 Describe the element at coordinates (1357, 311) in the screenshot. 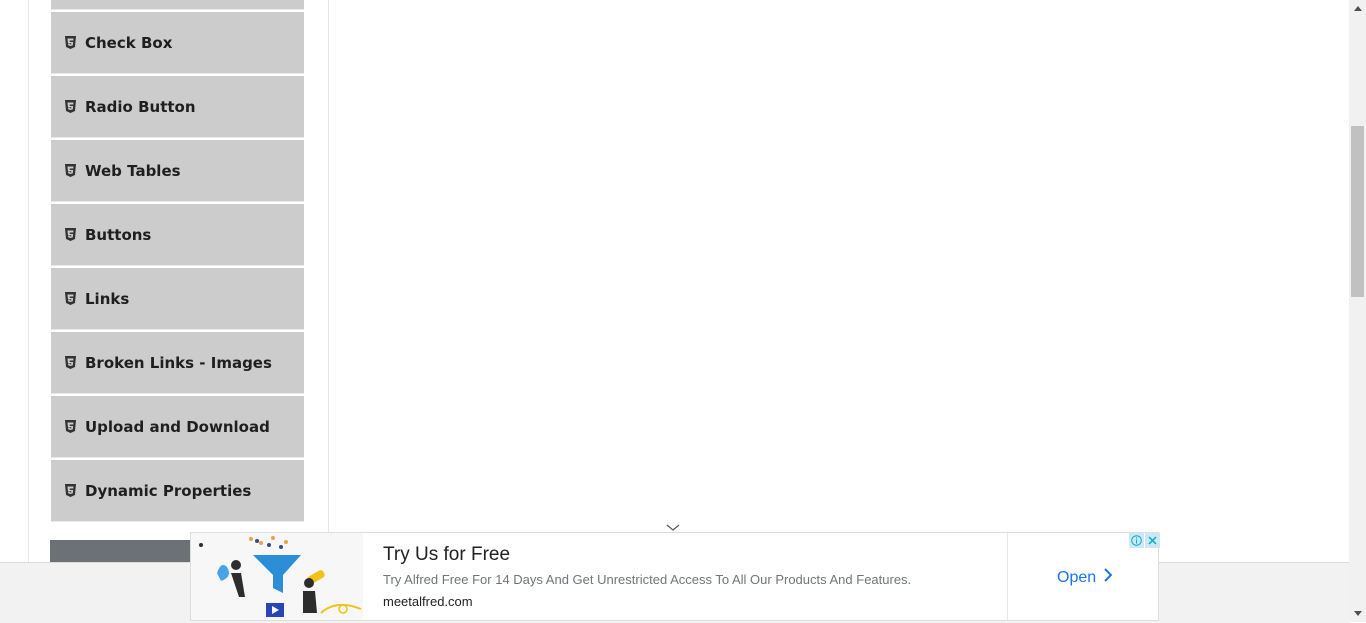

I see `page-scrollbar` at that location.